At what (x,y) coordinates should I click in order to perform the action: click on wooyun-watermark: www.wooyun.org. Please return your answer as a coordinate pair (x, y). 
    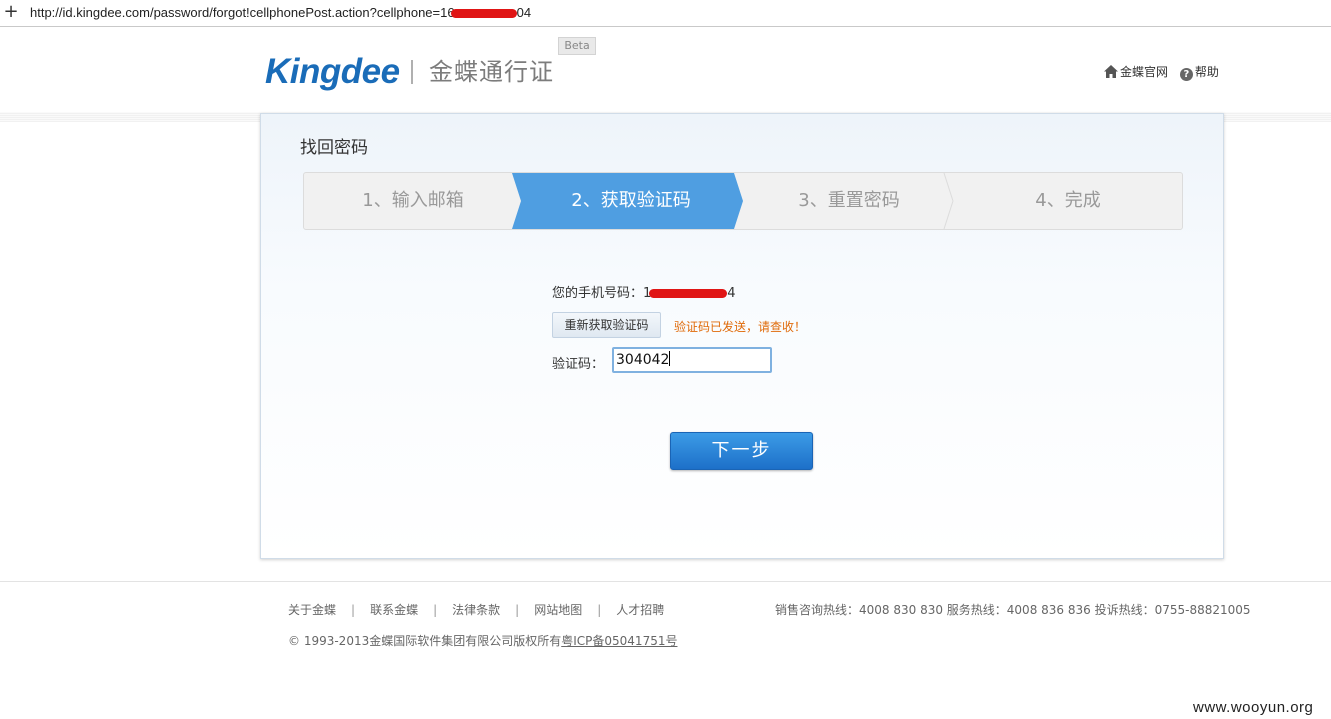
    Looking at the image, I should click on (1253, 707).